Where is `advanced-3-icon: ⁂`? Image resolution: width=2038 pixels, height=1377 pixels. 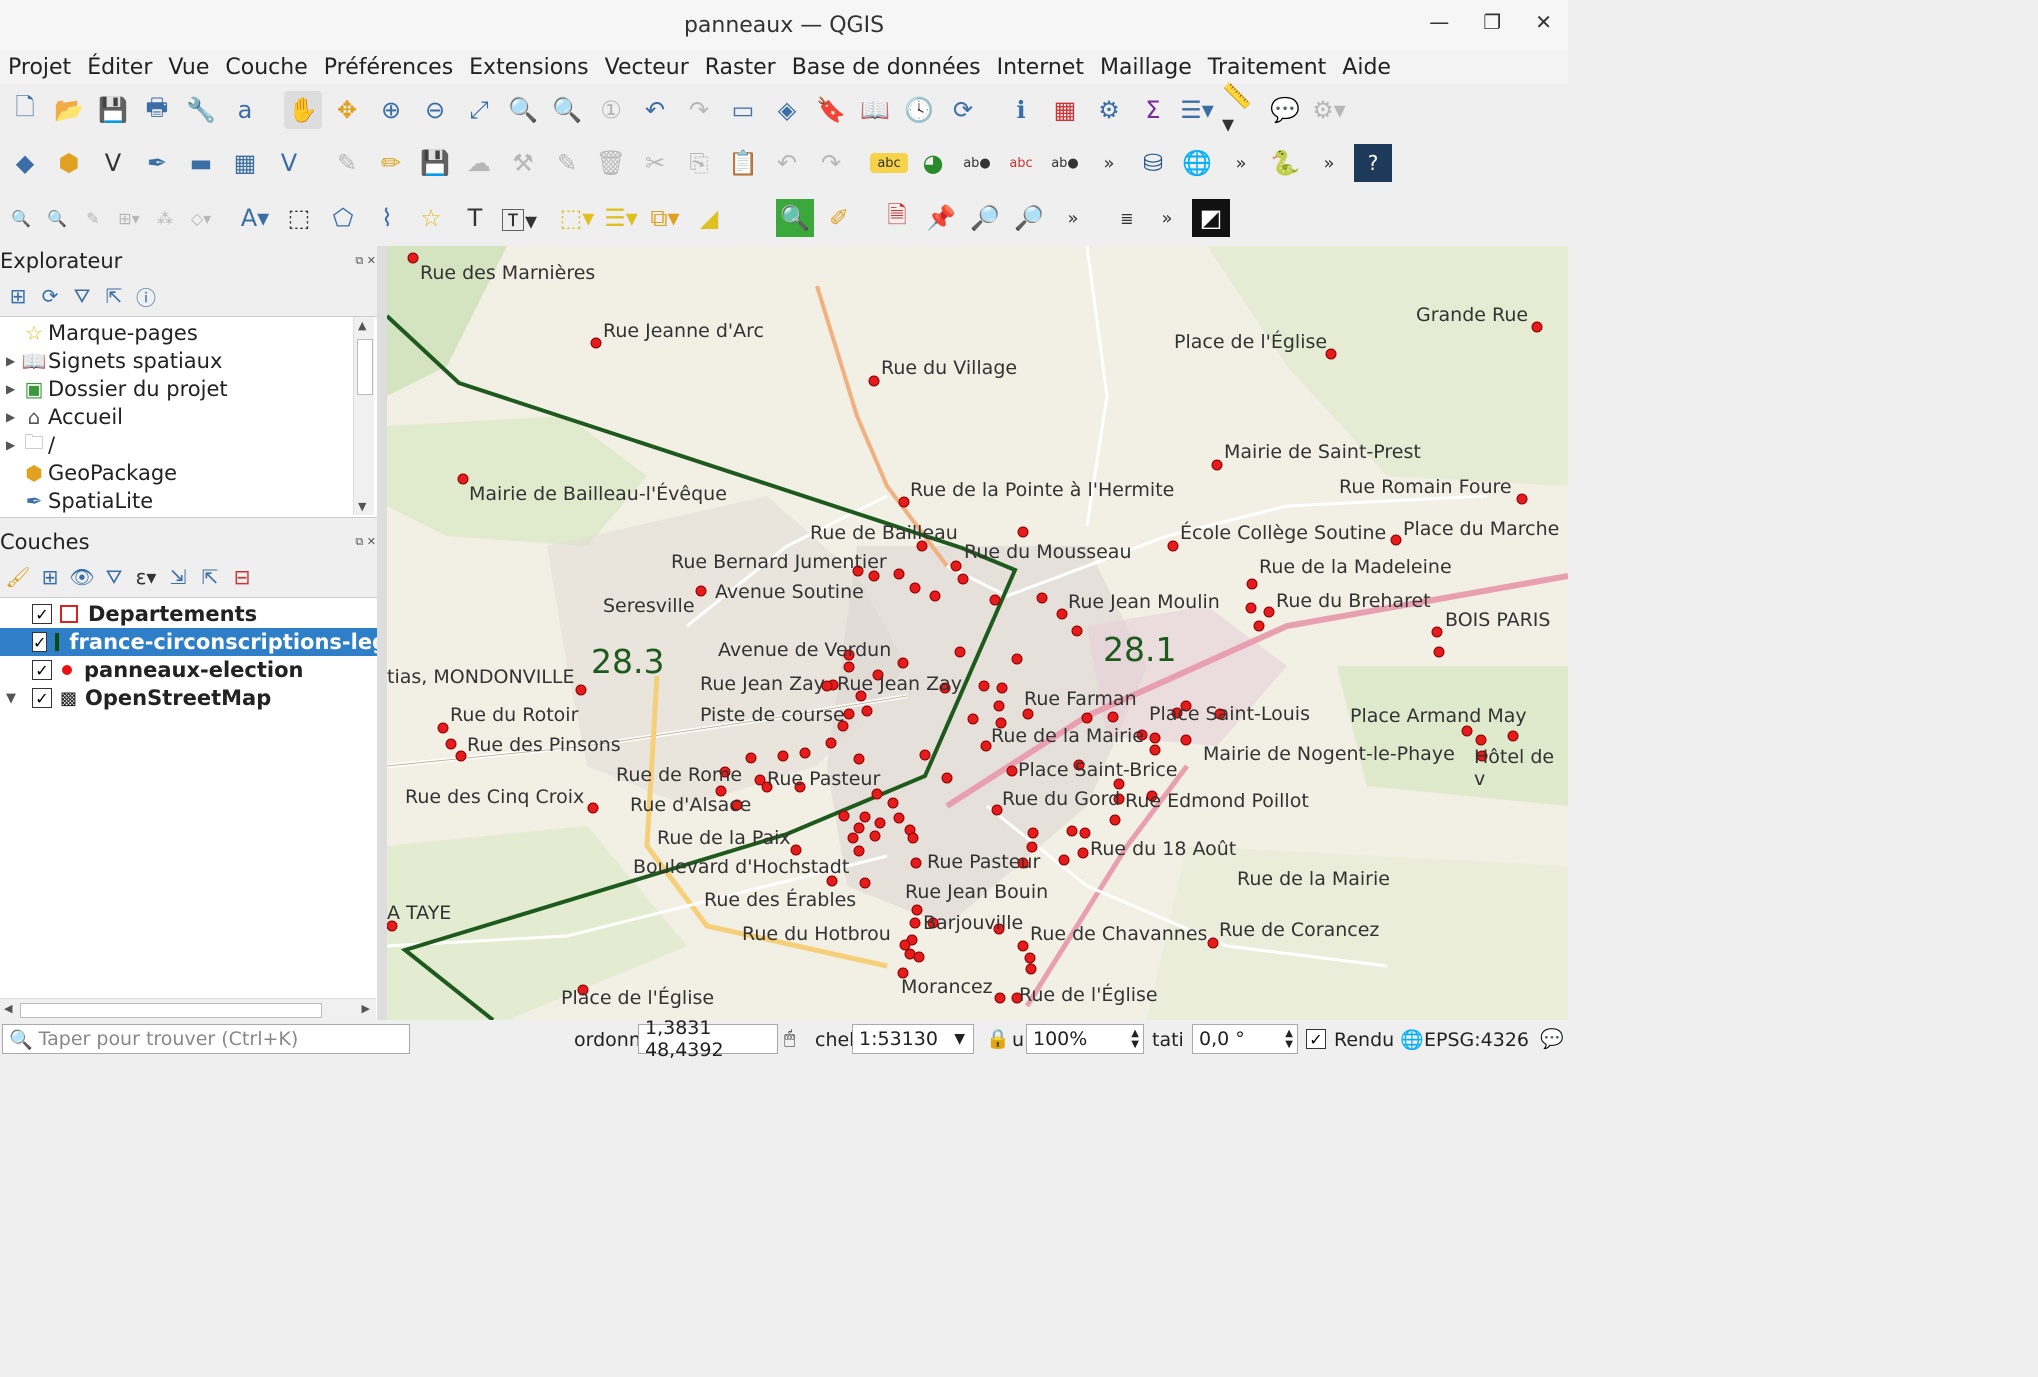 advanced-3-icon: ⁂ is located at coordinates (165, 218).